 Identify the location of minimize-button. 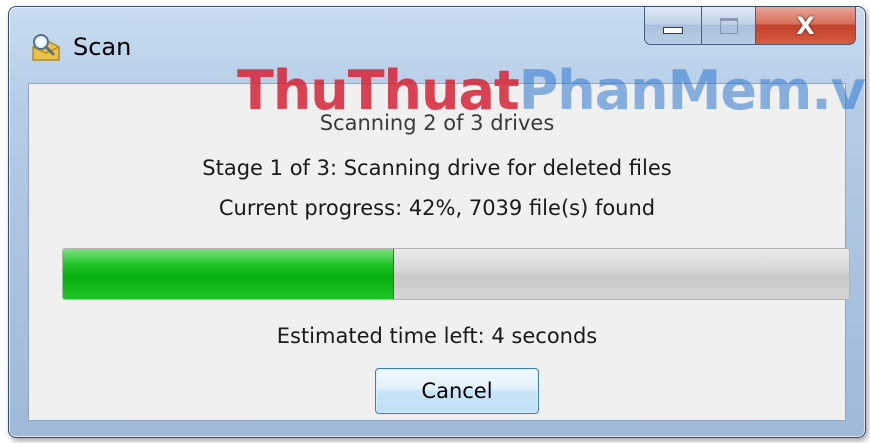
(673, 26).